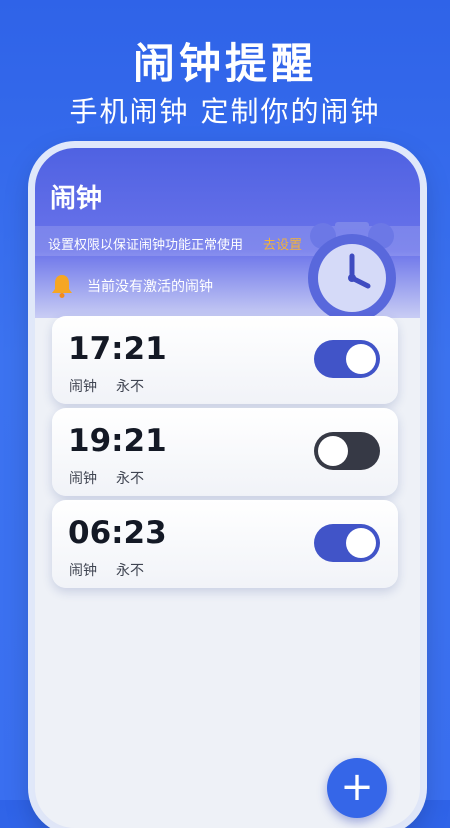 This screenshot has width=450, height=828. I want to click on promo-headline: 闹钟提醒, so click(224, 63).